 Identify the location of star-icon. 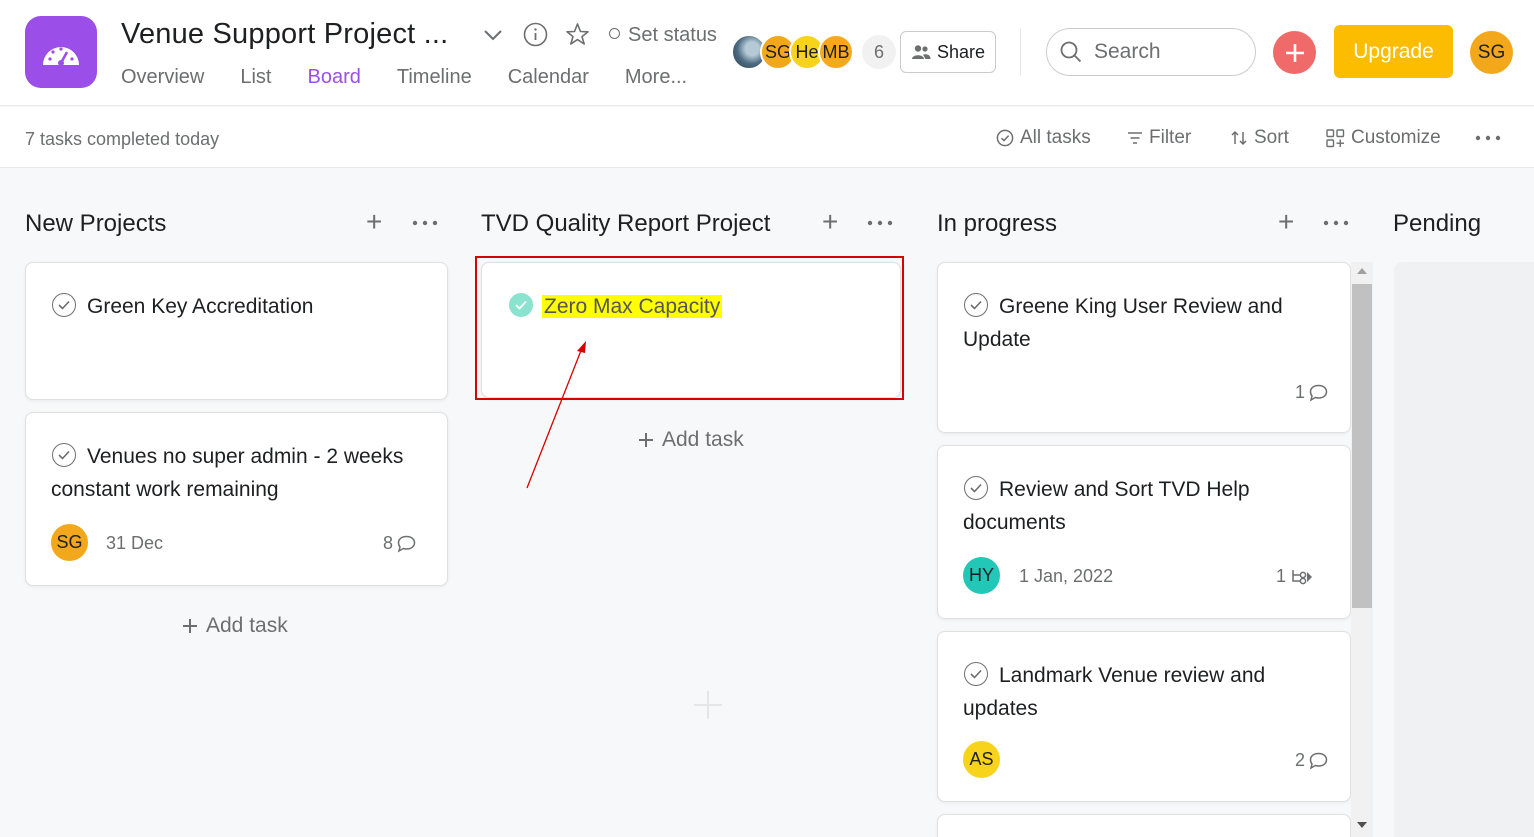
(577, 34).